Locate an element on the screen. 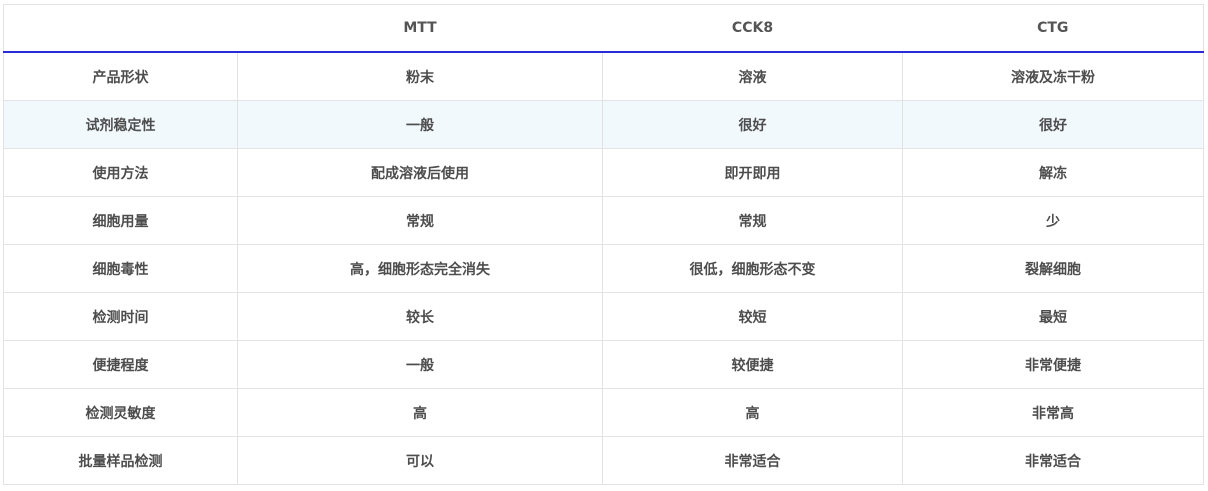 This screenshot has height=491, width=1208. header-cell-ctg: CTG is located at coordinates (1053, 28).